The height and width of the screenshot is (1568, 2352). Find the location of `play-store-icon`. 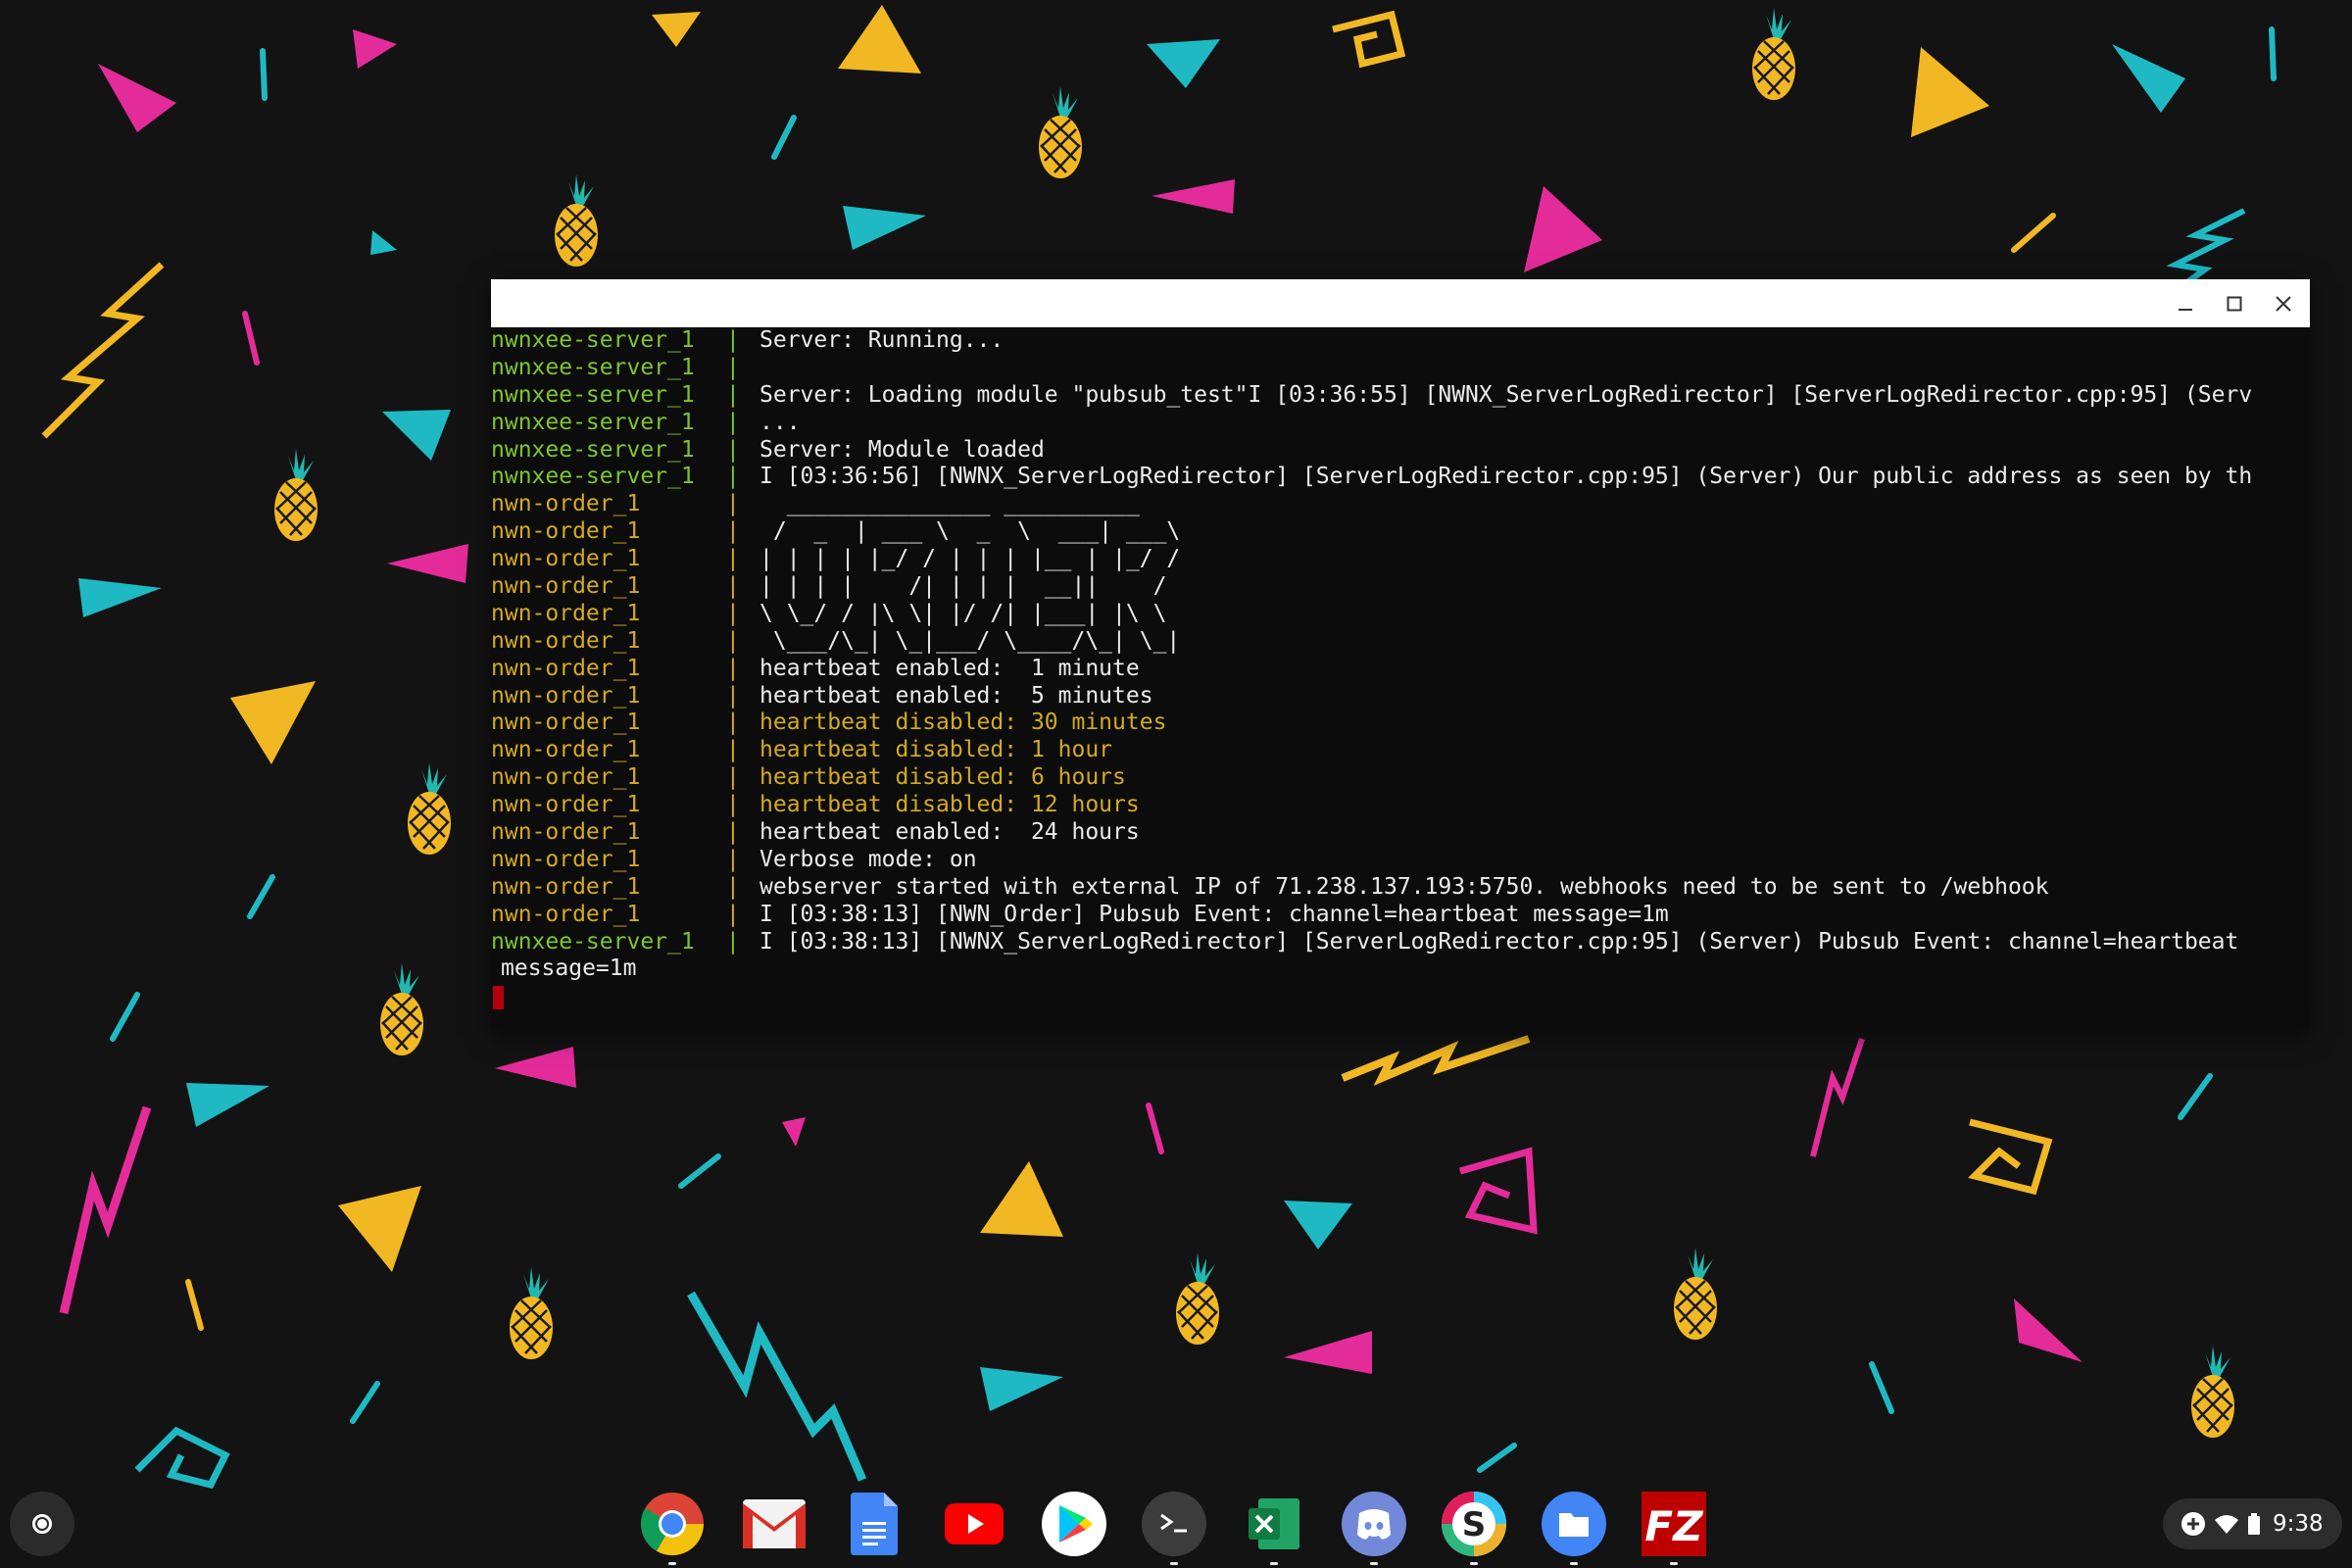

play-store-icon is located at coordinates (1074, 1524).